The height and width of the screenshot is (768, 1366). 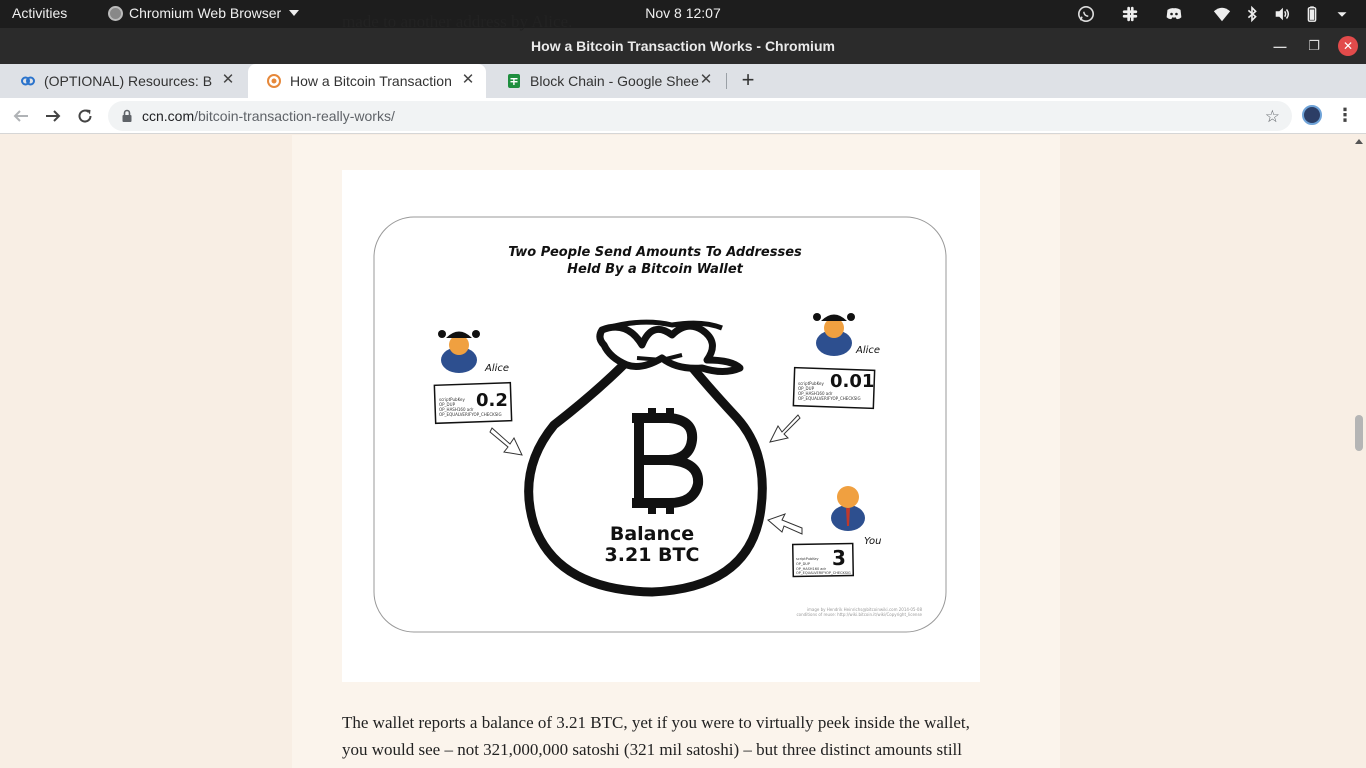 I want to click on tab-block-chain-sheet: Block Chain - Google Shee ✕, so click(x=606, y=81).